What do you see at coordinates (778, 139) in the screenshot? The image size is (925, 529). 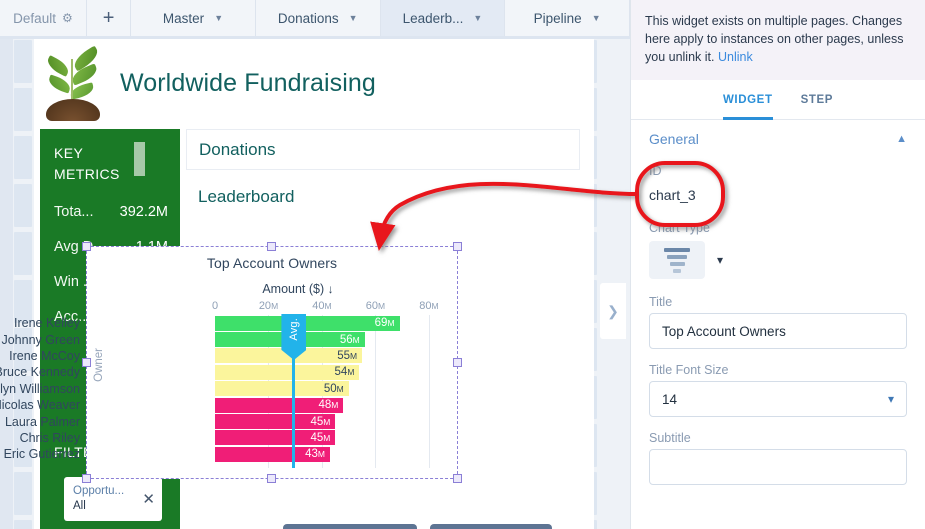 I see `group-general: General ▲` at bounding box center [778, 139].